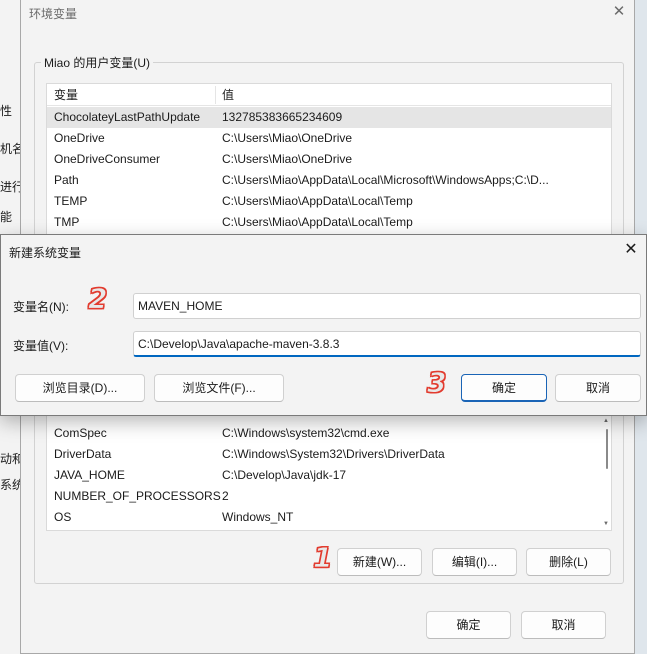  I want to click on variable-value: 2, so click(225, 496).